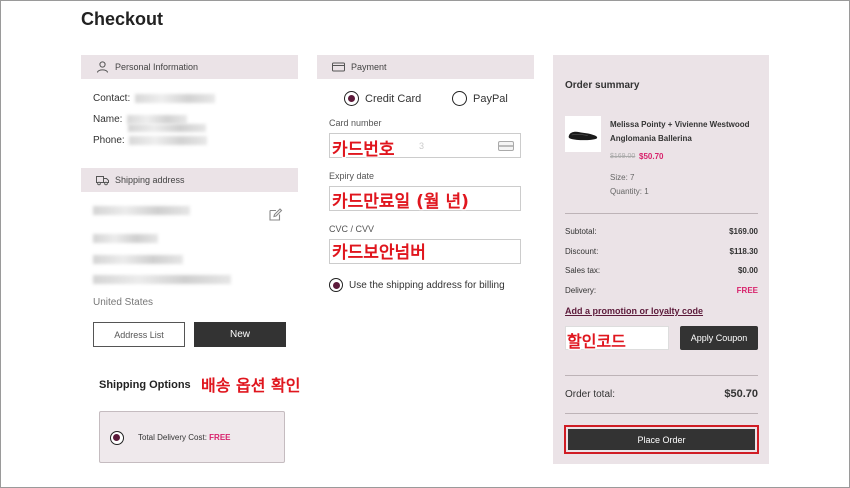 The image size is (850, 488). What do you see at coordinates (661, 231) in the screenshot?
I see `subtotal-row: Subtotal: $169.00` at bounding box center [661, 231].